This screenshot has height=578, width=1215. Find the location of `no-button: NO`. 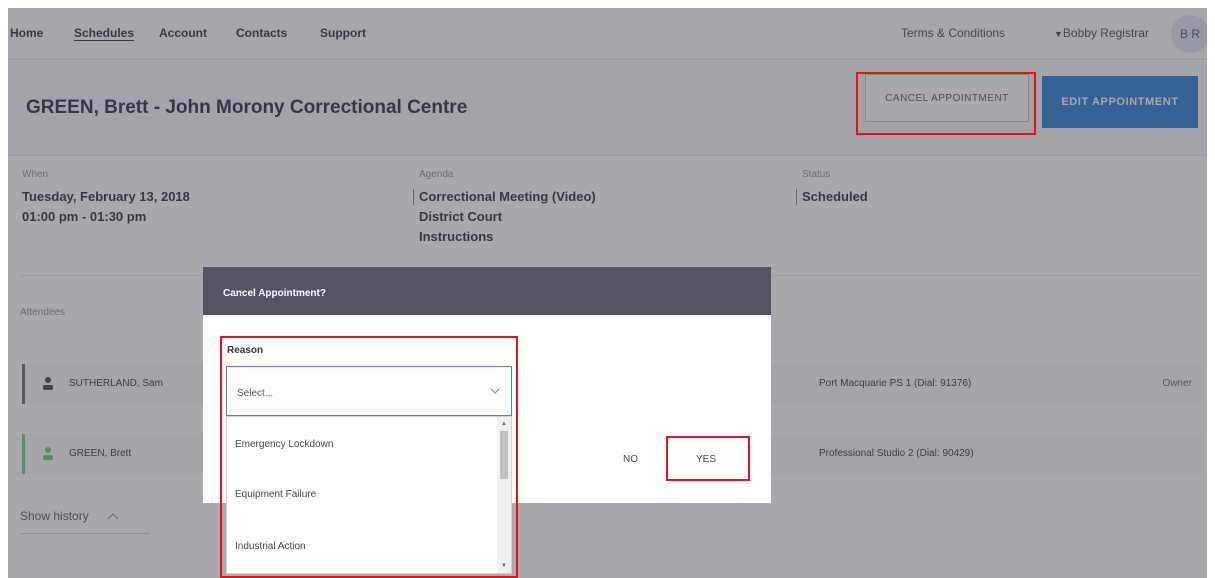

no-button: NO is located at coordinates (630, 459).